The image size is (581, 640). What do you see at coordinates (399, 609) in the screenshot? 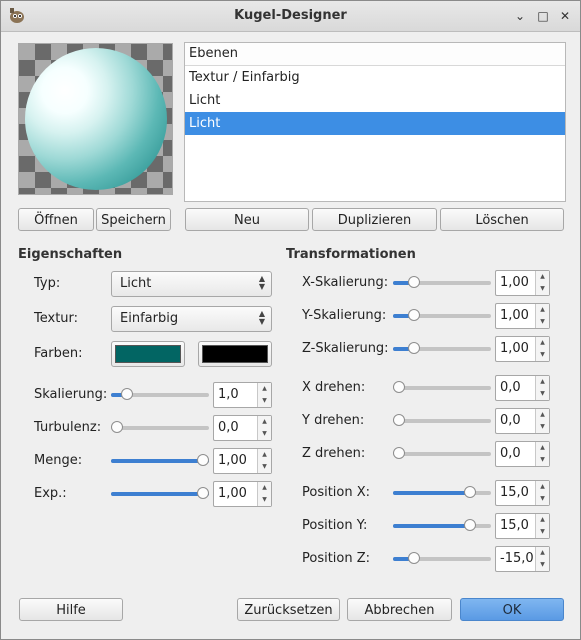
I see `cancel-button: Abbrechen` at bounding box center [399, 609].